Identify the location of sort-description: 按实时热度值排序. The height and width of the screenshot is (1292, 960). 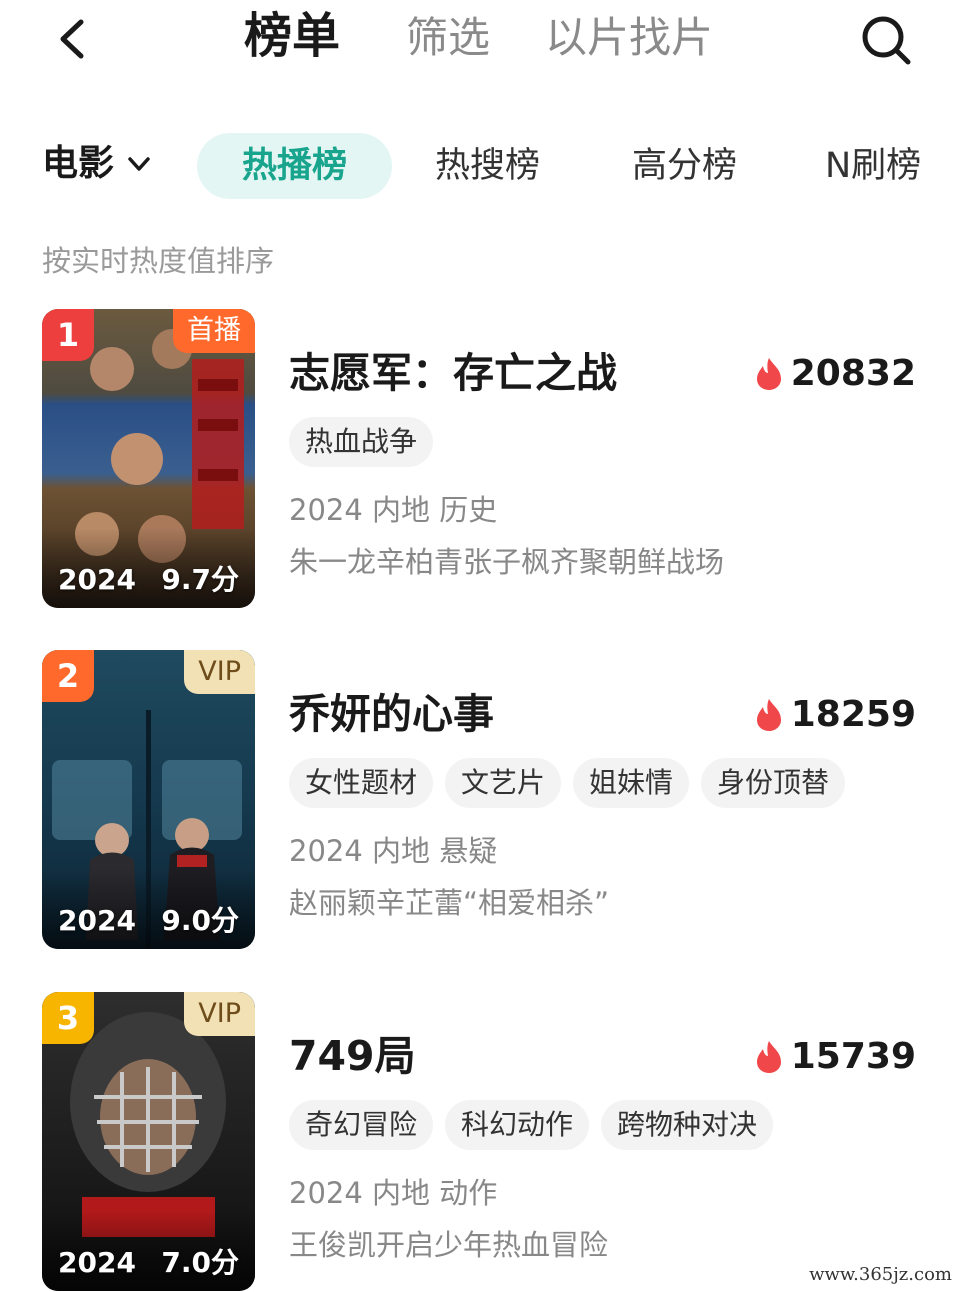
(158, 261).